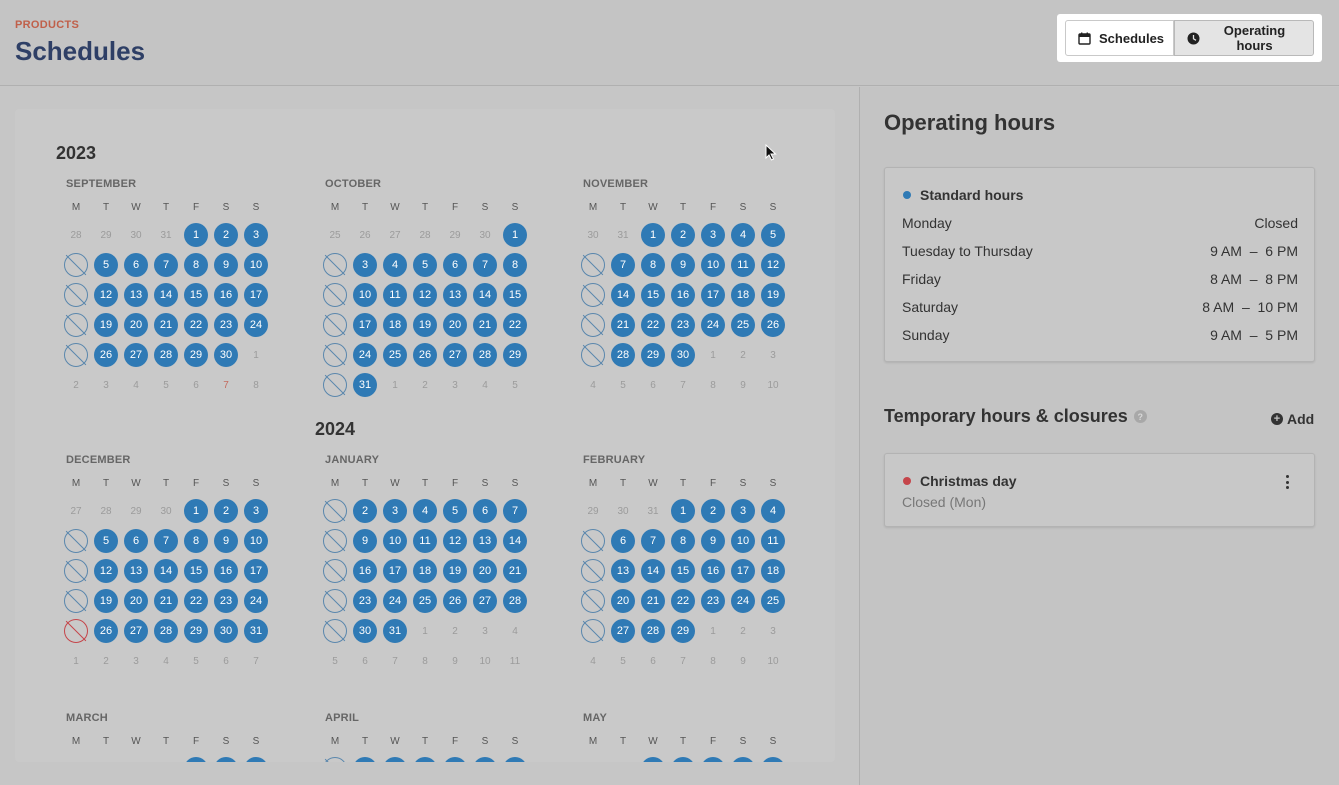 This screenshot has width=1339, height=785. Describe the element at coordinates (76, 631) in the screenshot. I see `calendar-day-holiday` at that location.